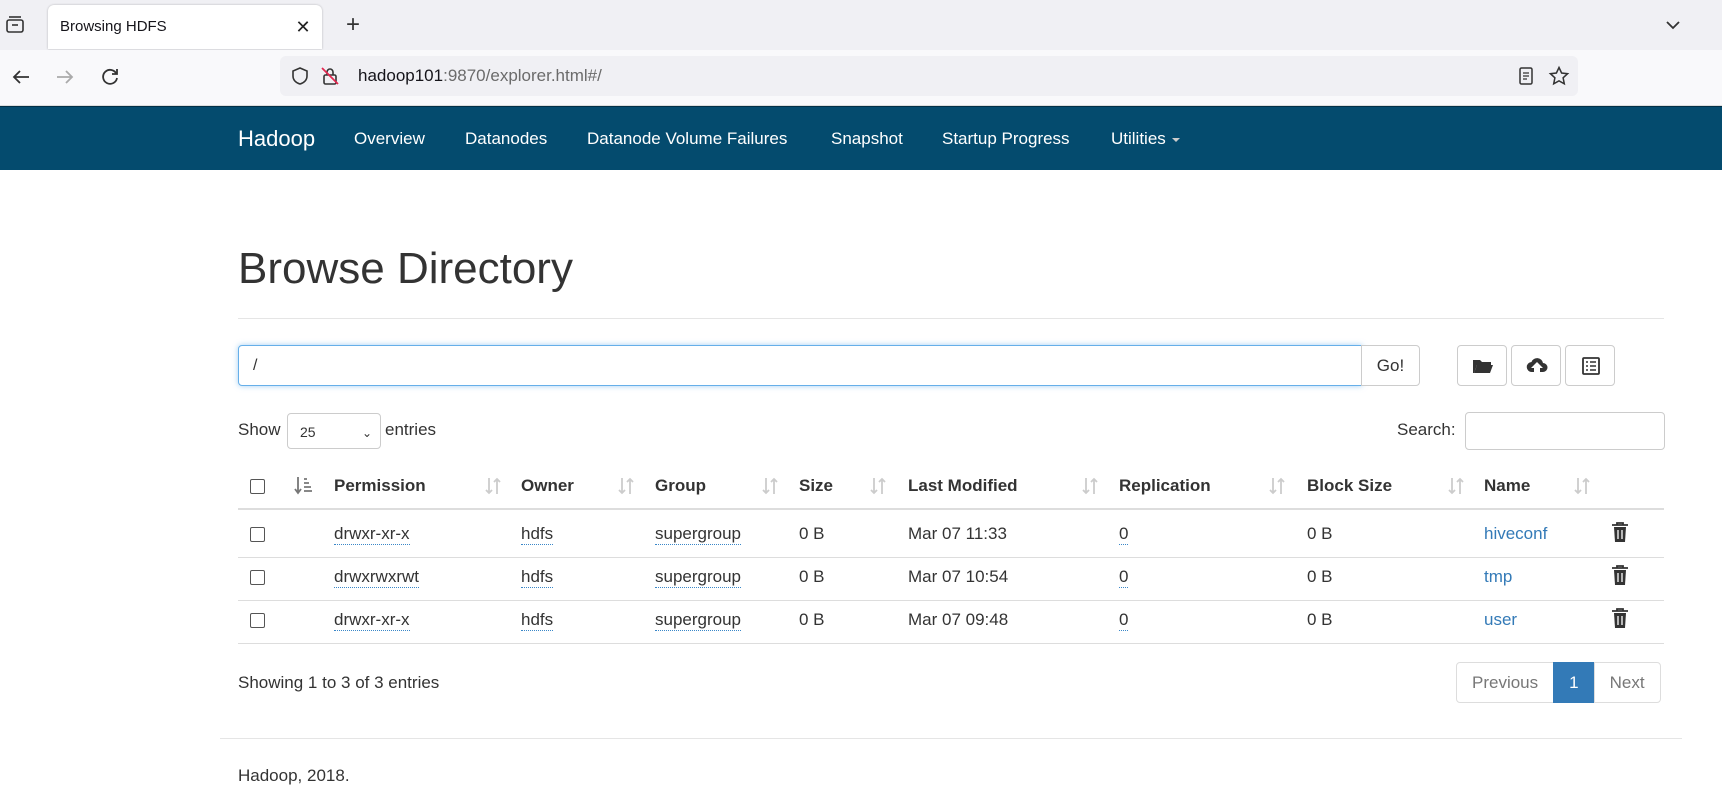 This screenshot has width=1722, height=812. I want to click on column-replication: Replication, so click(1165, 486).